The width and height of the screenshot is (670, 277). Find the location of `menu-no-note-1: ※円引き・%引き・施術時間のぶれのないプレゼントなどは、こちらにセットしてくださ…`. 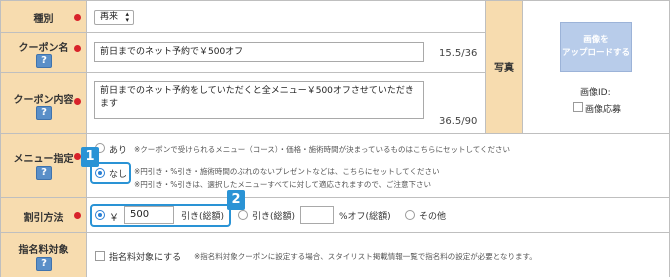

menu-no-note-1: ※円引き・%引き・施術時間のぶれのないプレゼントなどは、こちらにセットしてくださ… is located at coordinates (287, 171).